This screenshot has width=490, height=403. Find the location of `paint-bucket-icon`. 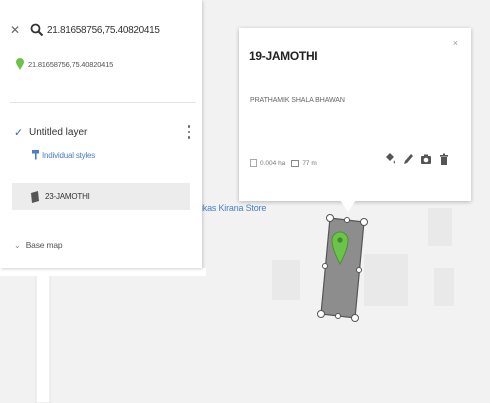

paint-bucket-icon is located at coordinates (390, 159).